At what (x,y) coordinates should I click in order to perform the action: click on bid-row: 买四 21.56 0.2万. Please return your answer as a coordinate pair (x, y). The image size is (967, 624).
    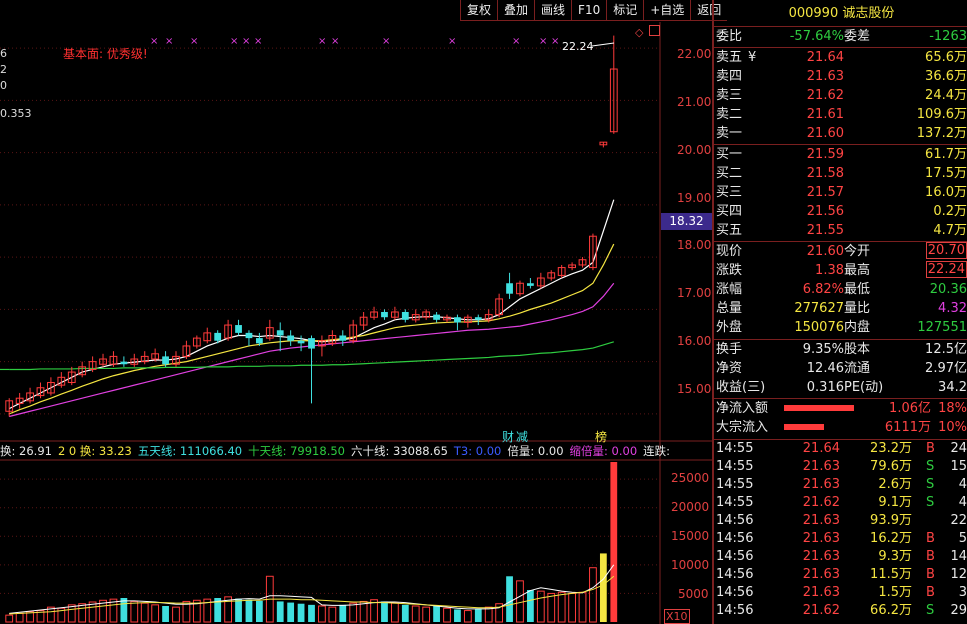
    Looking at the image, I should click on (840, 211).